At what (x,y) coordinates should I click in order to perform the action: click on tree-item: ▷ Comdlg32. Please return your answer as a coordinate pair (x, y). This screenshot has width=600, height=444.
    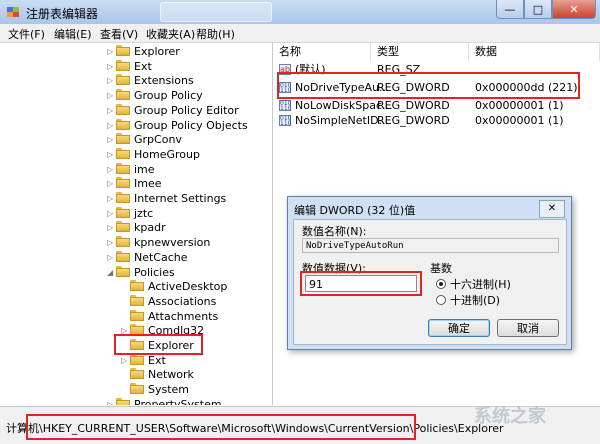
    Looking at the image, I should click on (162, 330).